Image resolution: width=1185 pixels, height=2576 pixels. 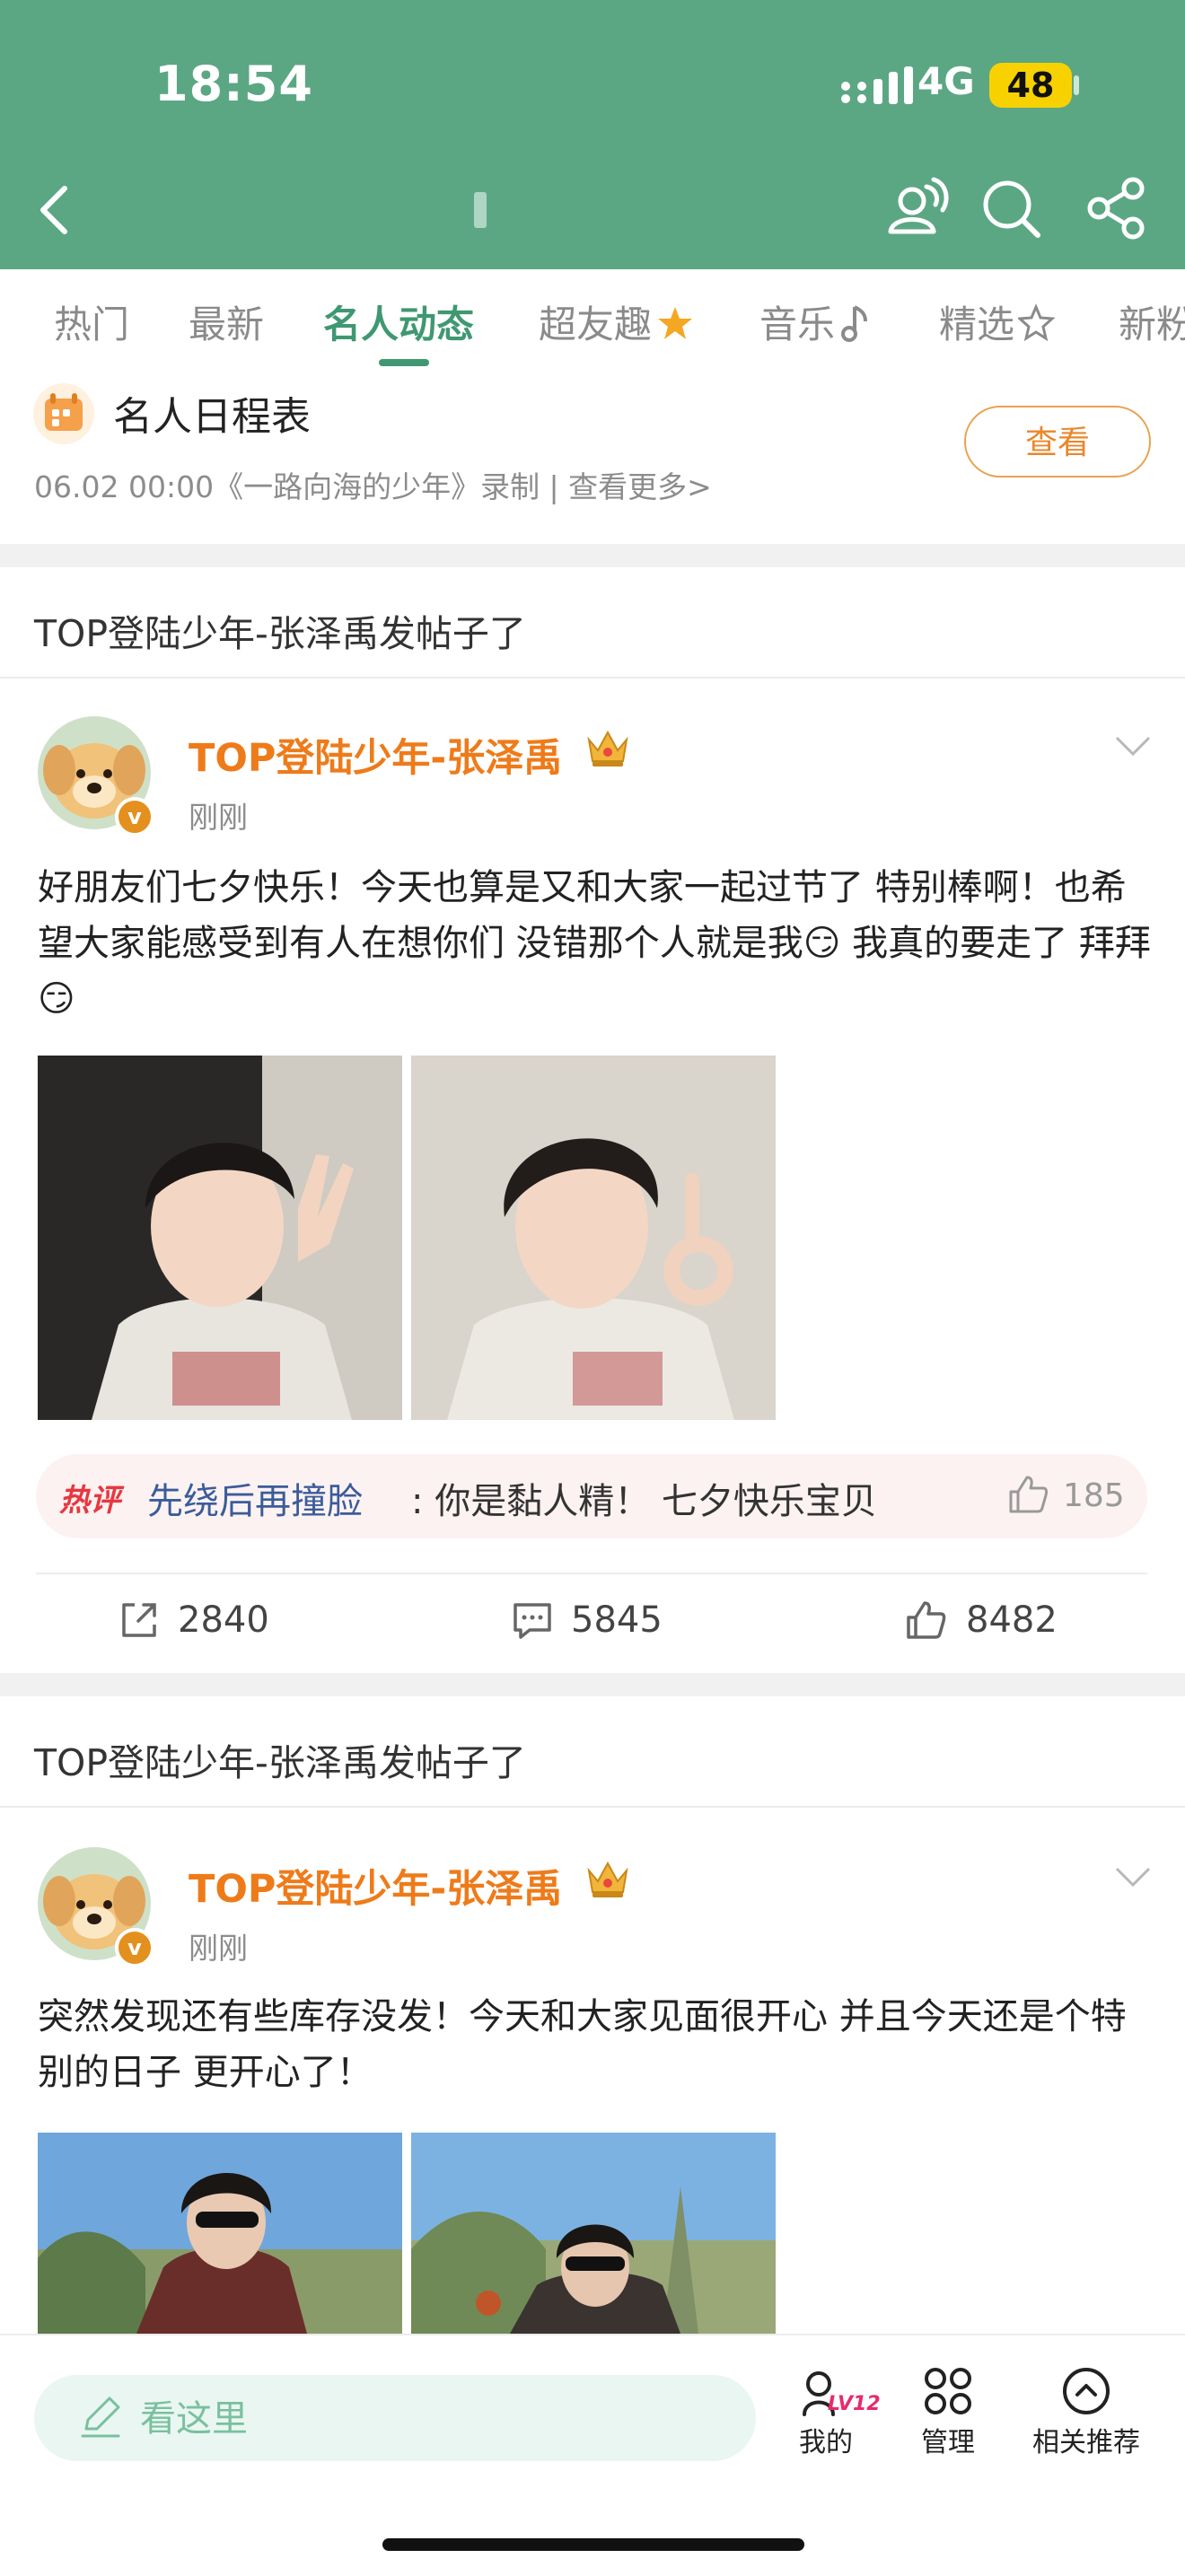 What do you see at coordinates (223, 1620) in the screenshot?
I see `repost-count: 2840` at bounding box center [223, 1620].